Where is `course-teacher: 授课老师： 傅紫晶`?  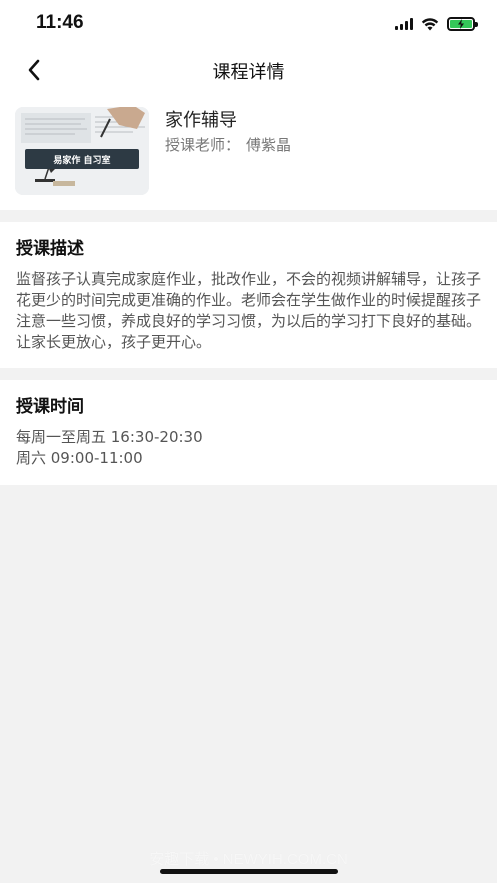
course-teacher: 授课老师： 傅紫晶 is located at coordinates (228, 144).